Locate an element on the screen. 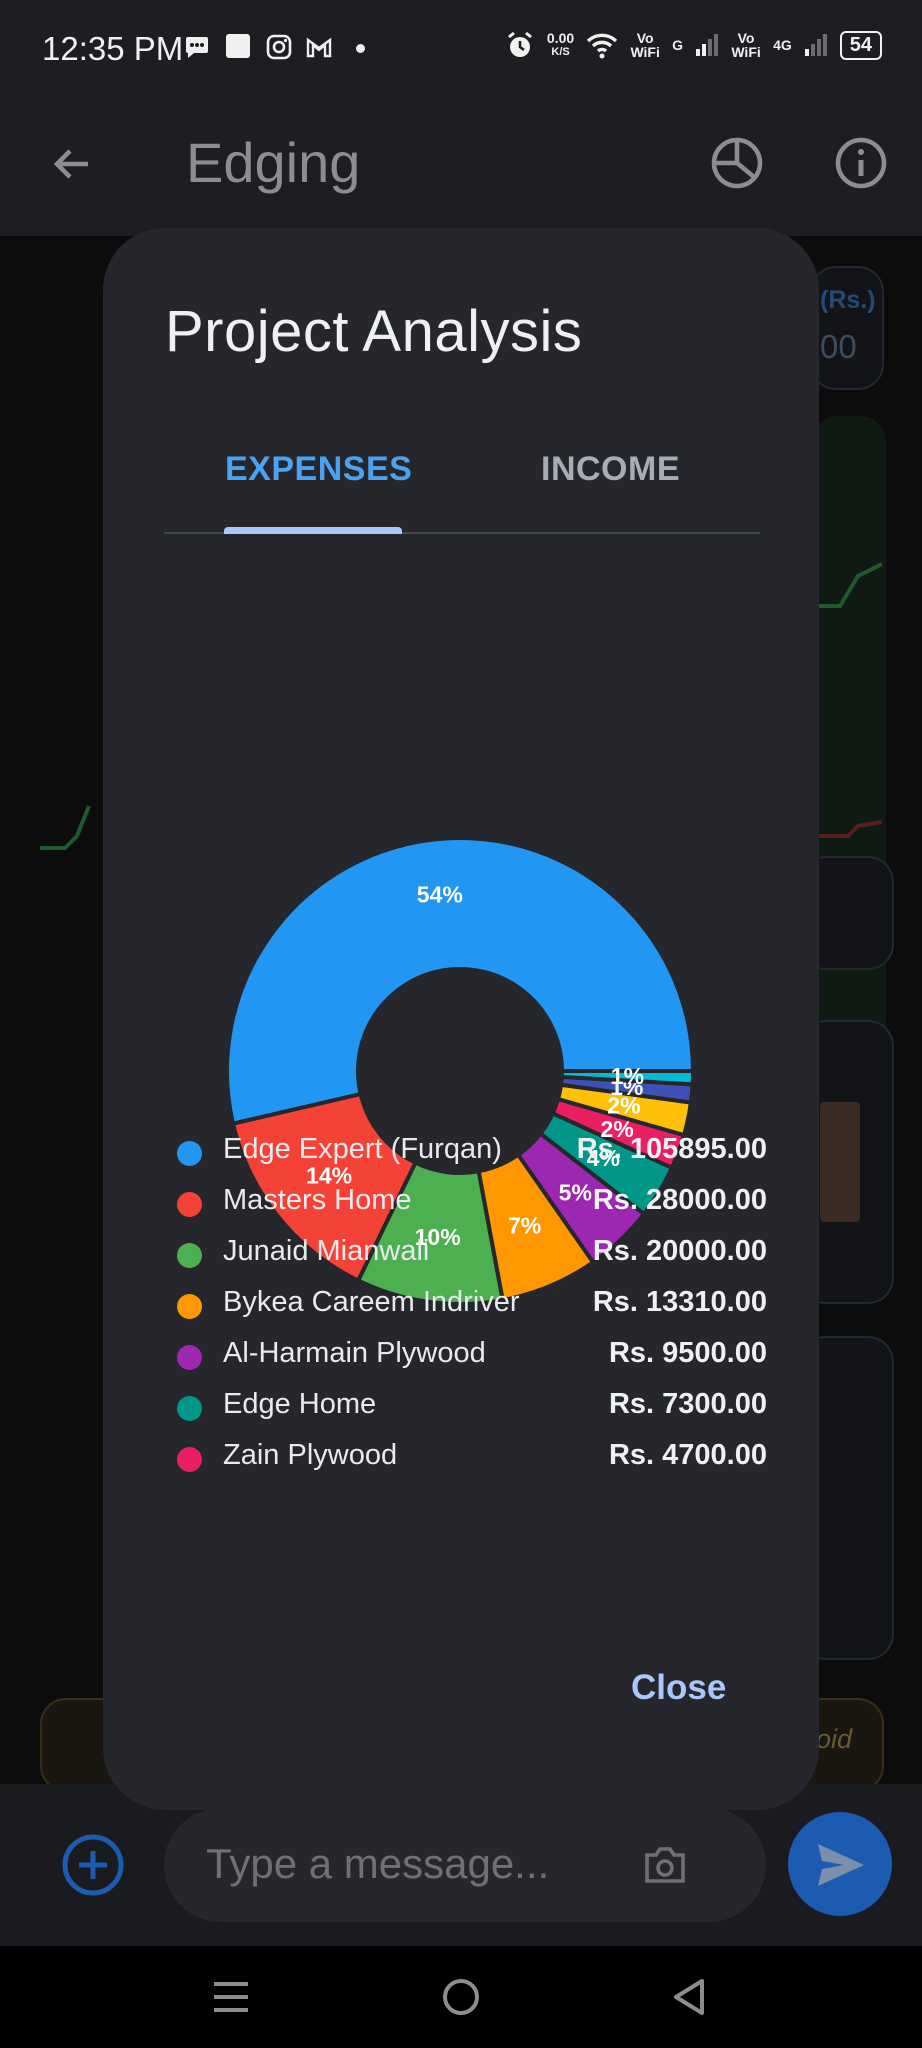 The width and height of the screenshot is (922, 2048). wifi-icon is located at coordinates (602, 46).